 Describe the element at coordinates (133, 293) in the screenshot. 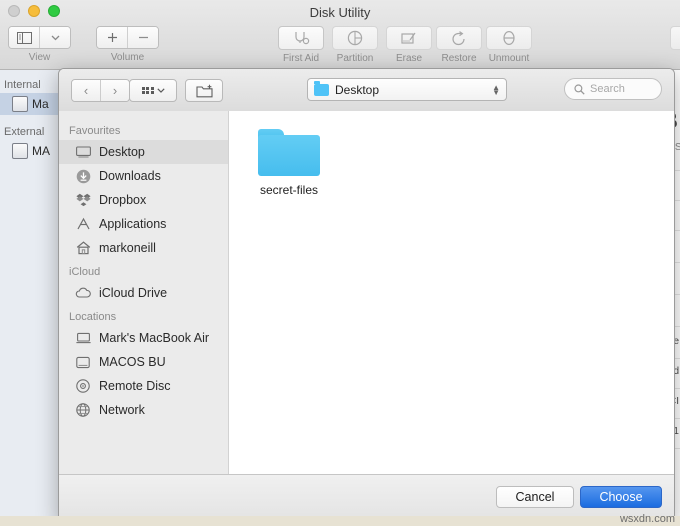

I see `sidebar-item-label: iCloud Drive` at that location.